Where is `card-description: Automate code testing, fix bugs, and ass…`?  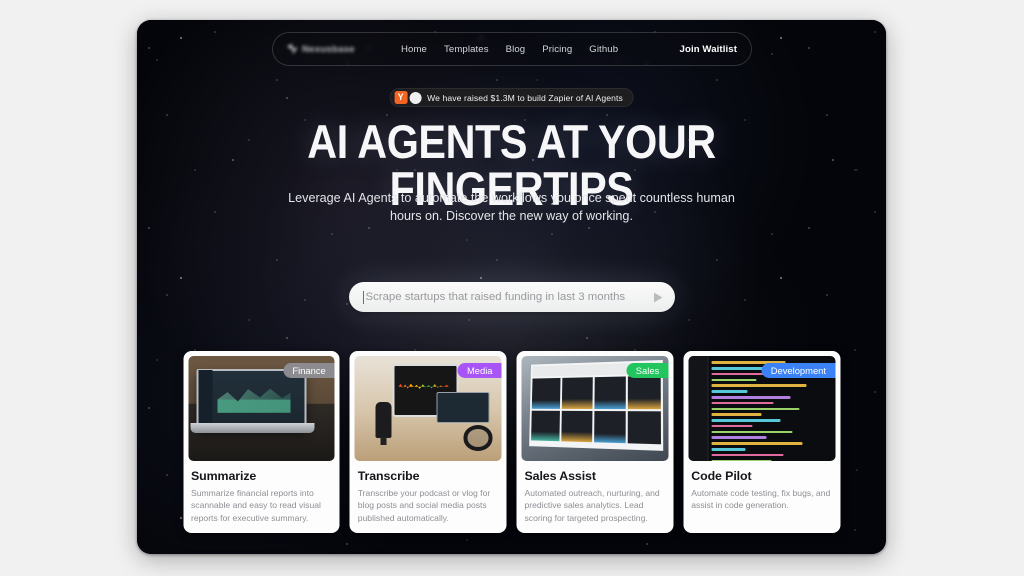 card-description: Automate code testing, fix bugs, and ass… is located at coordinates (761, 499).